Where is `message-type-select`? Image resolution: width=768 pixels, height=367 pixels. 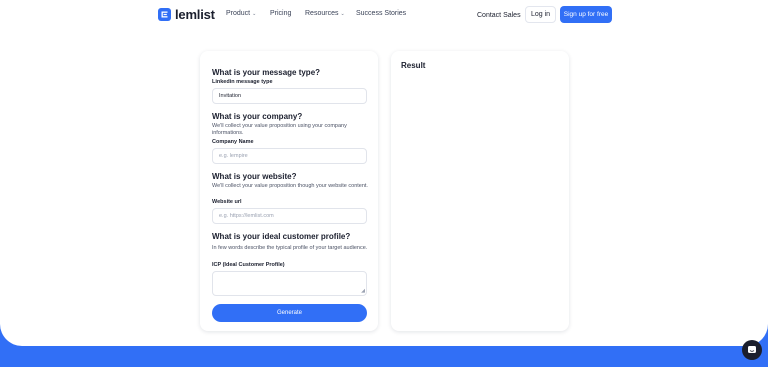
message-type-select is located at coordinates (289, 96).